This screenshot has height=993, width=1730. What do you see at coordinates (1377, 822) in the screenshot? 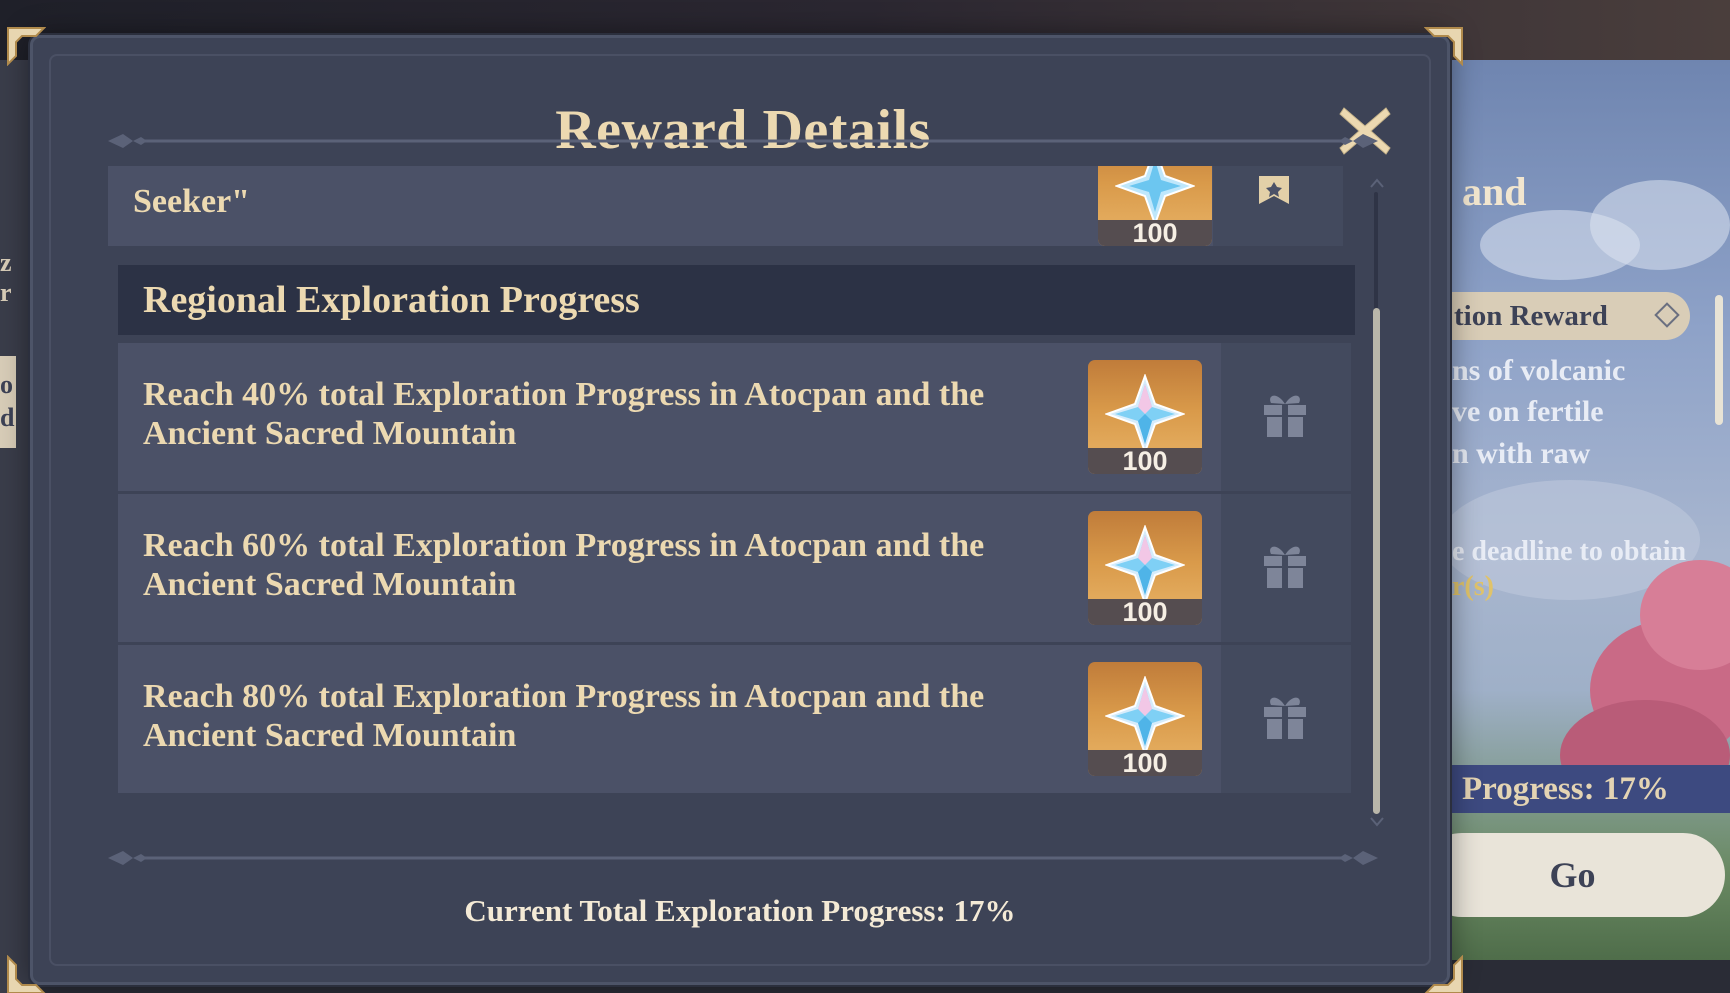
I see `scroll-down-icon` at bounding box center [1377, 822].